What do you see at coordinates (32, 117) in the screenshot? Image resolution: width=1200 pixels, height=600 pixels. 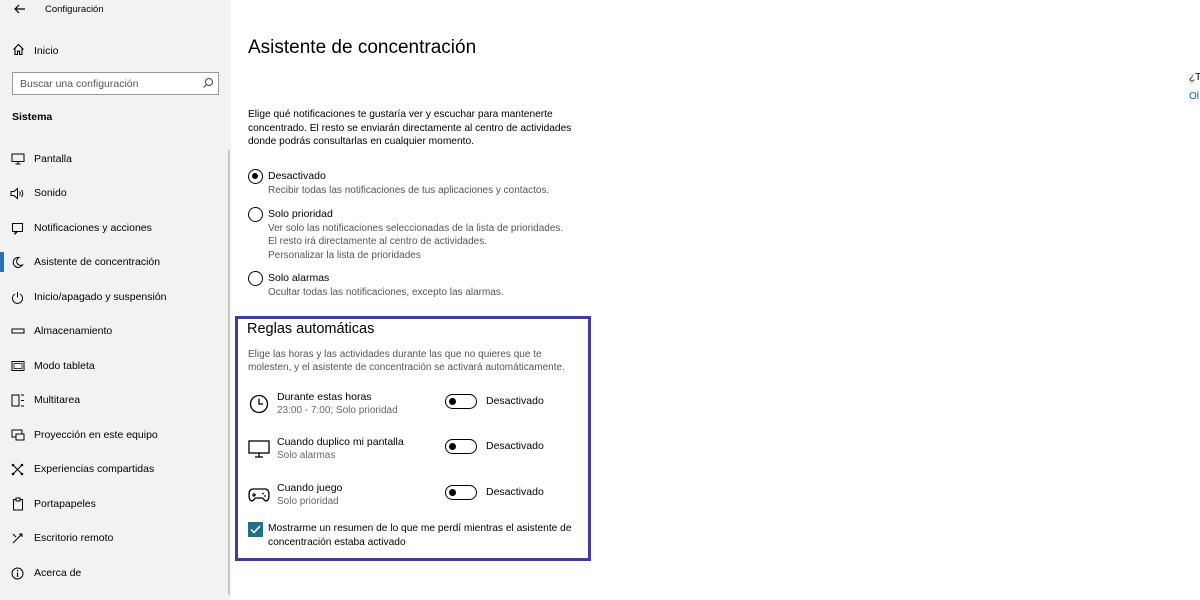 I see `section-title: Sistema` at bounding box center [32, 117].